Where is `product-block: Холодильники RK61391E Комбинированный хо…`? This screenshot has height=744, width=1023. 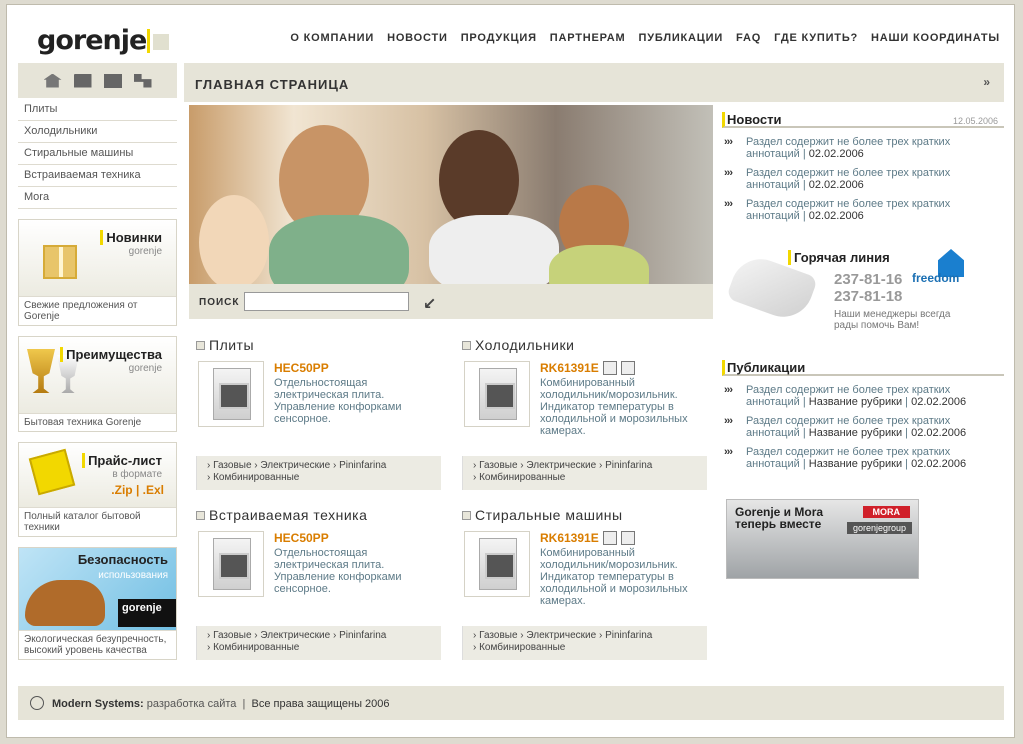 product-block: Холодильники RK61391E Комбинированный хо… is located at coordinates (584, 413).